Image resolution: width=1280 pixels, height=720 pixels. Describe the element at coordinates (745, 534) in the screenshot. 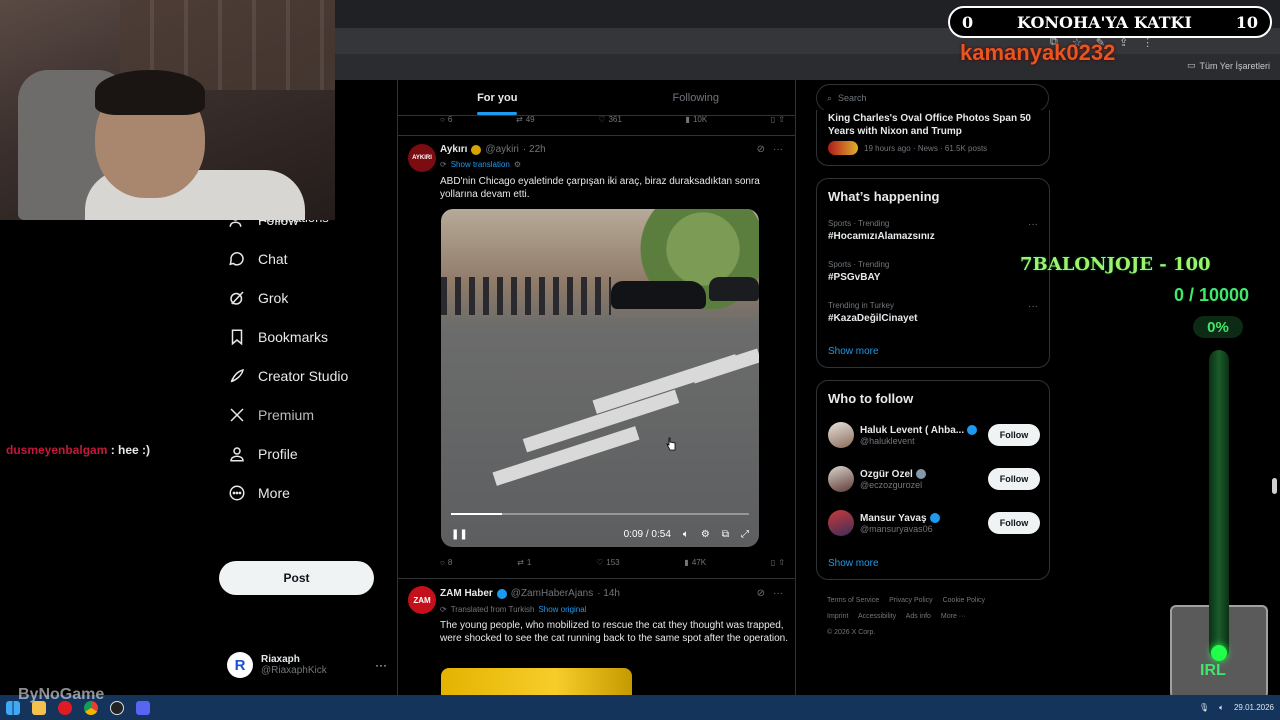

I see `fullscreen-icon: ⤢` at that location.